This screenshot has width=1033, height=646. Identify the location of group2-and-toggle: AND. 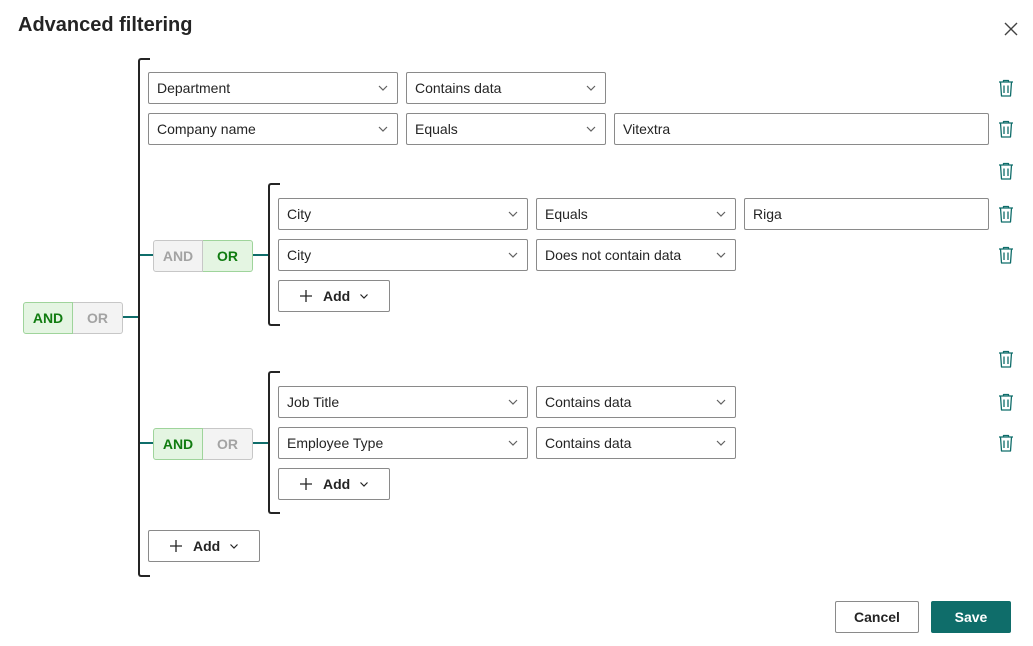
(178, 444).